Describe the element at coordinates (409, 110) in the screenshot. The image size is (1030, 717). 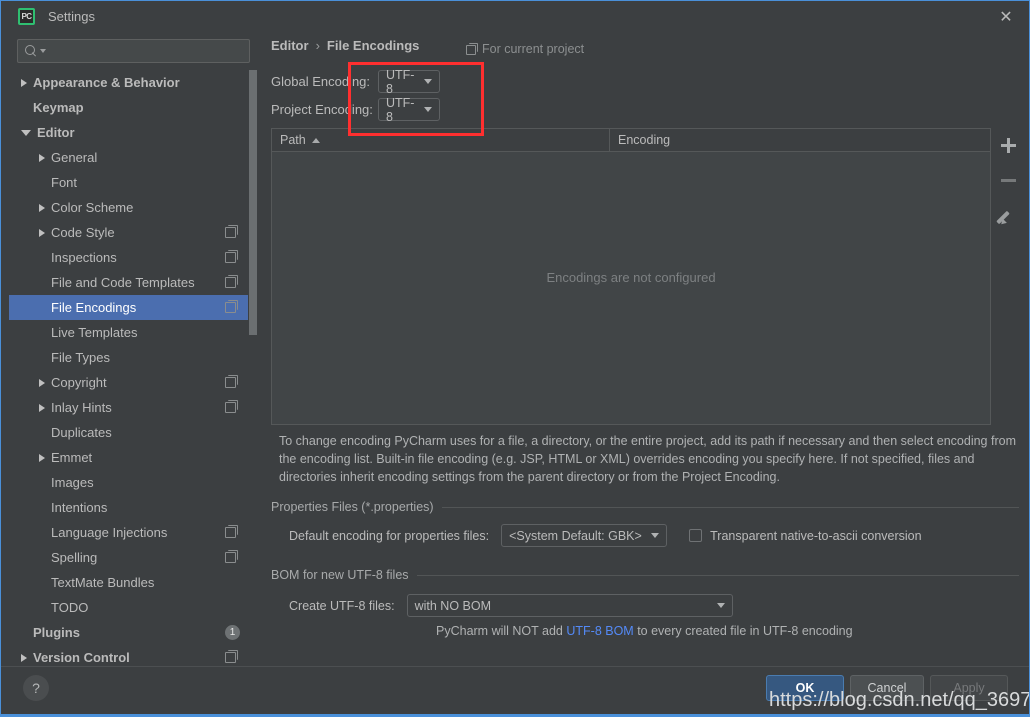
I see `project-encoding-combo: UTF-8` at that location.